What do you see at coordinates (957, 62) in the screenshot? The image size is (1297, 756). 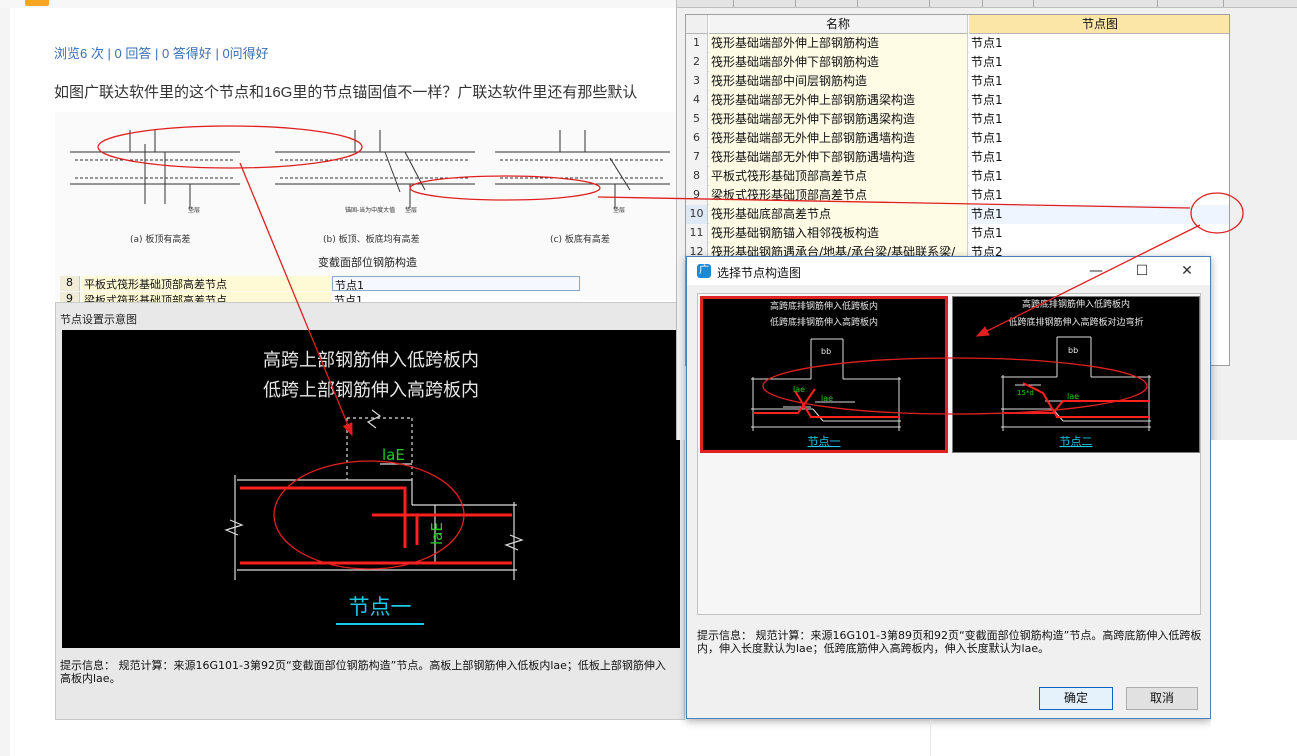 I see `grid-row: 2 筏形基础端部外伸下部钢筋构造 节点1` at bounding box center [957, 62].